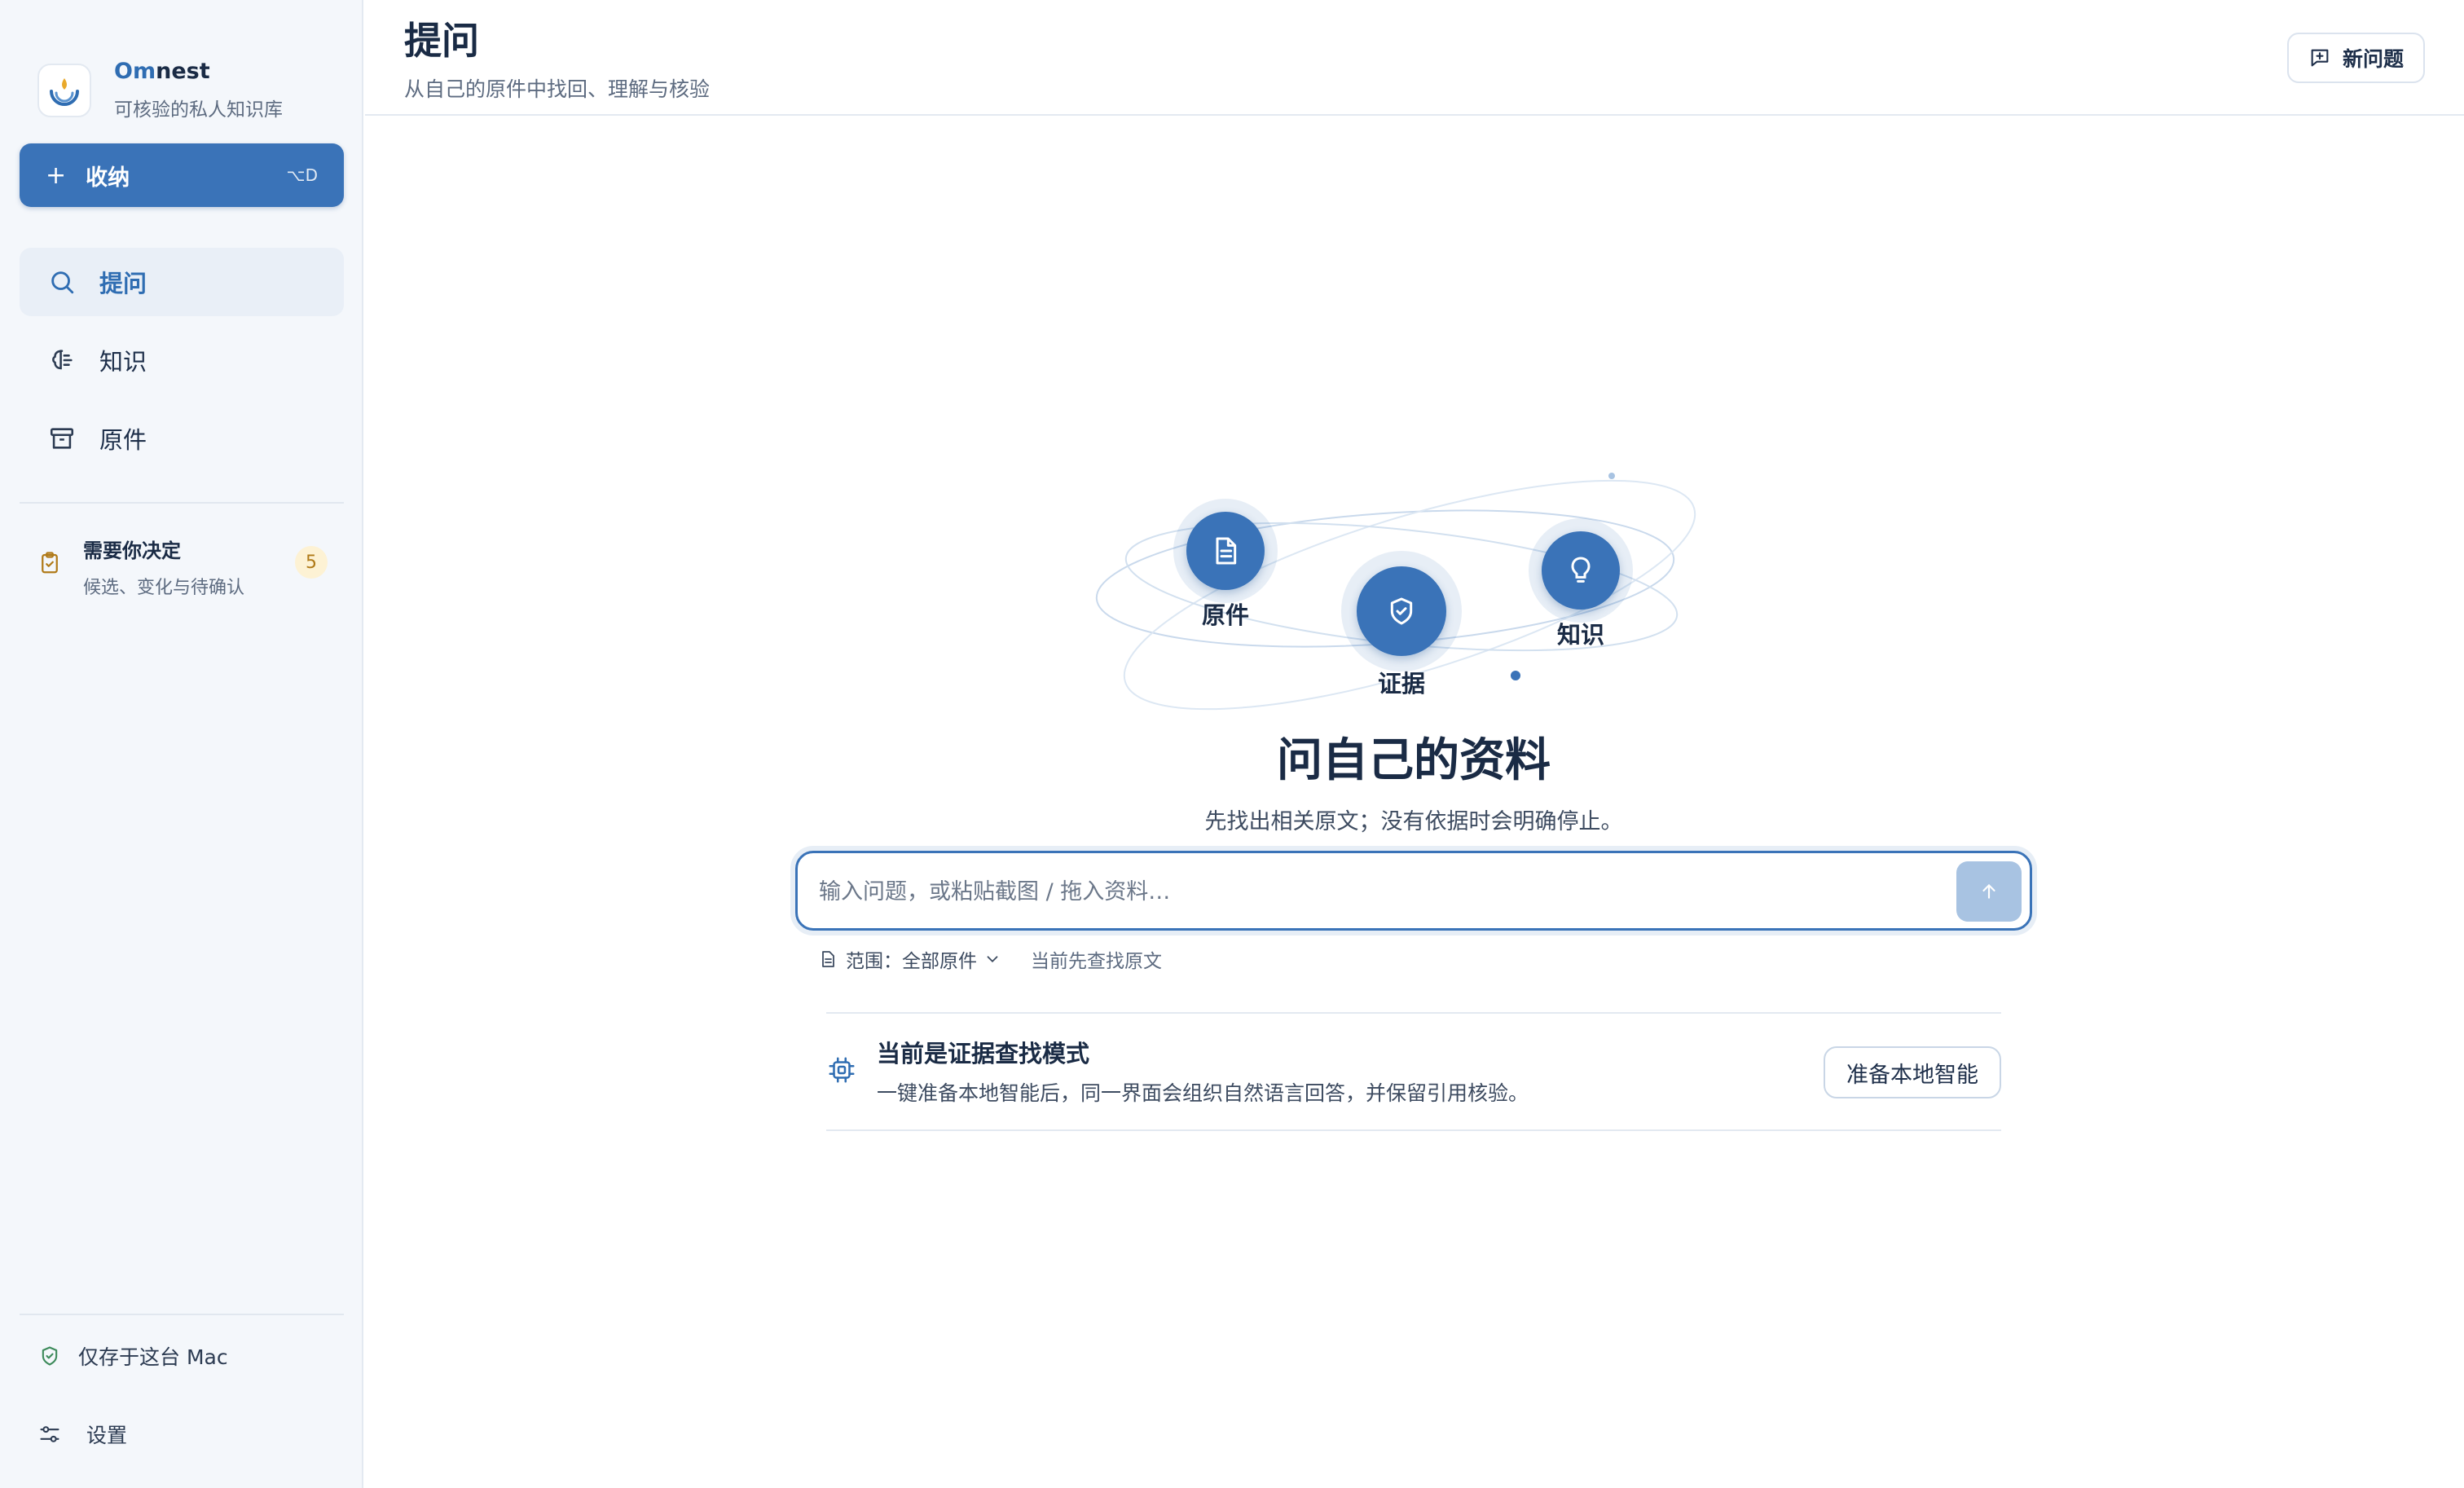 Image resolution: width=2464 pixels, height=1488 pixels. I want to click on local-only-label: 仅存于这台 Mac, so click(153, 1357).